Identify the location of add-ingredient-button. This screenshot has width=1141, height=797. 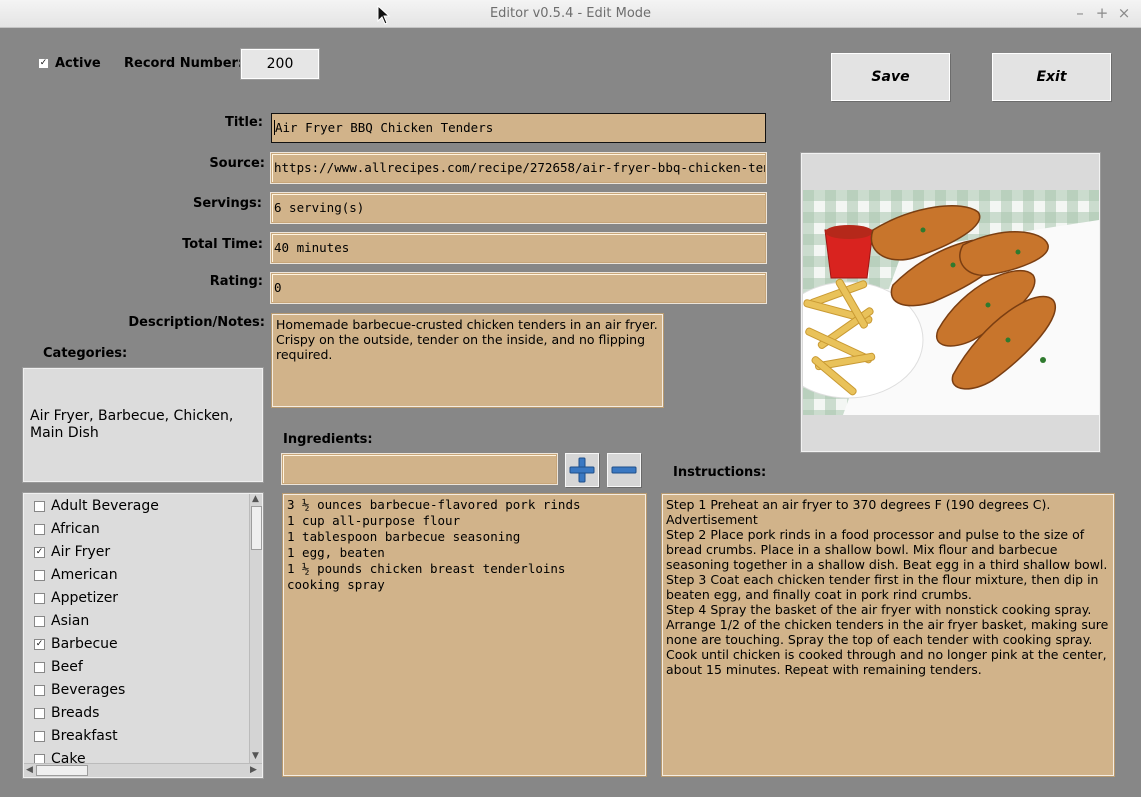
(582, 470).